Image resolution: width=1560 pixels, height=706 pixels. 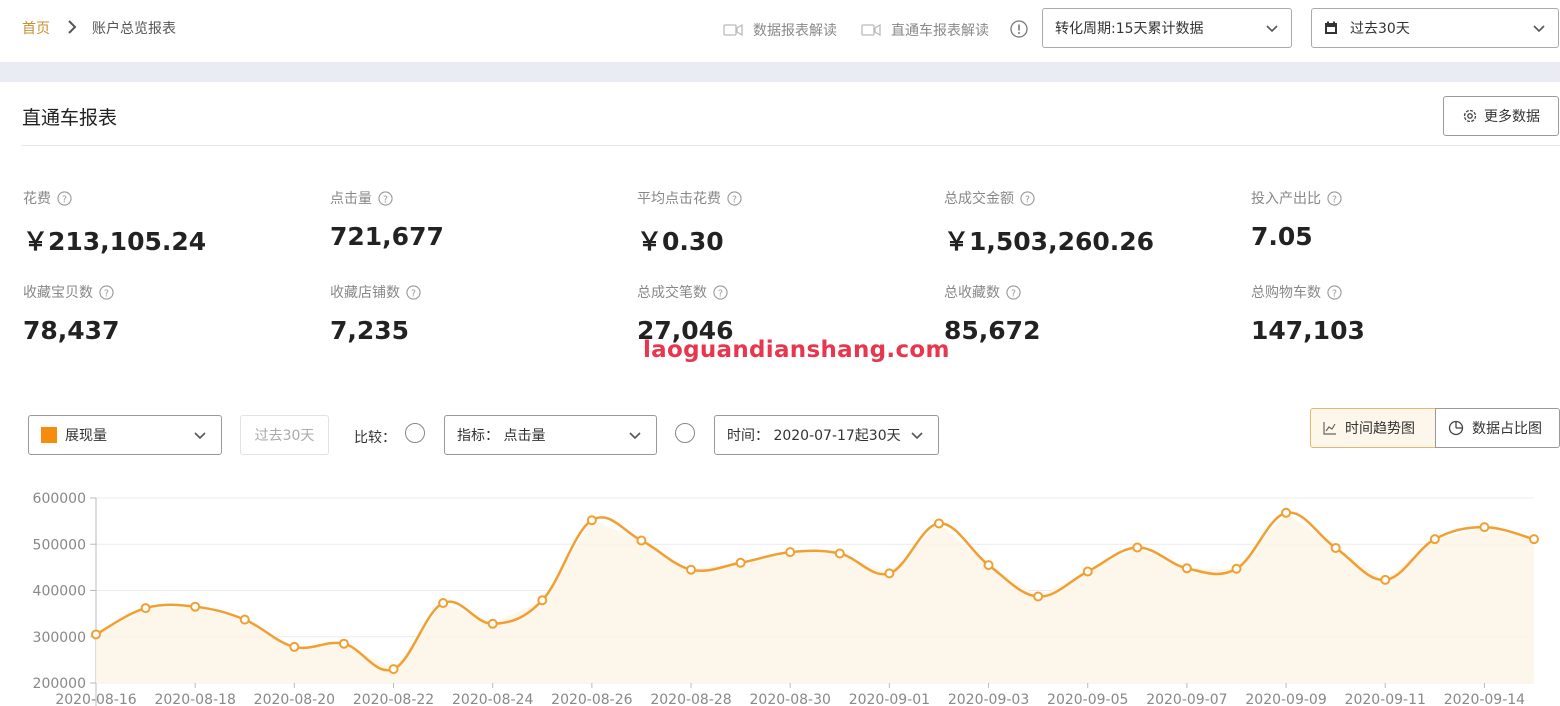 I want to click on x-tick-label: 2020-09-09, so click(x=1285, y=699).